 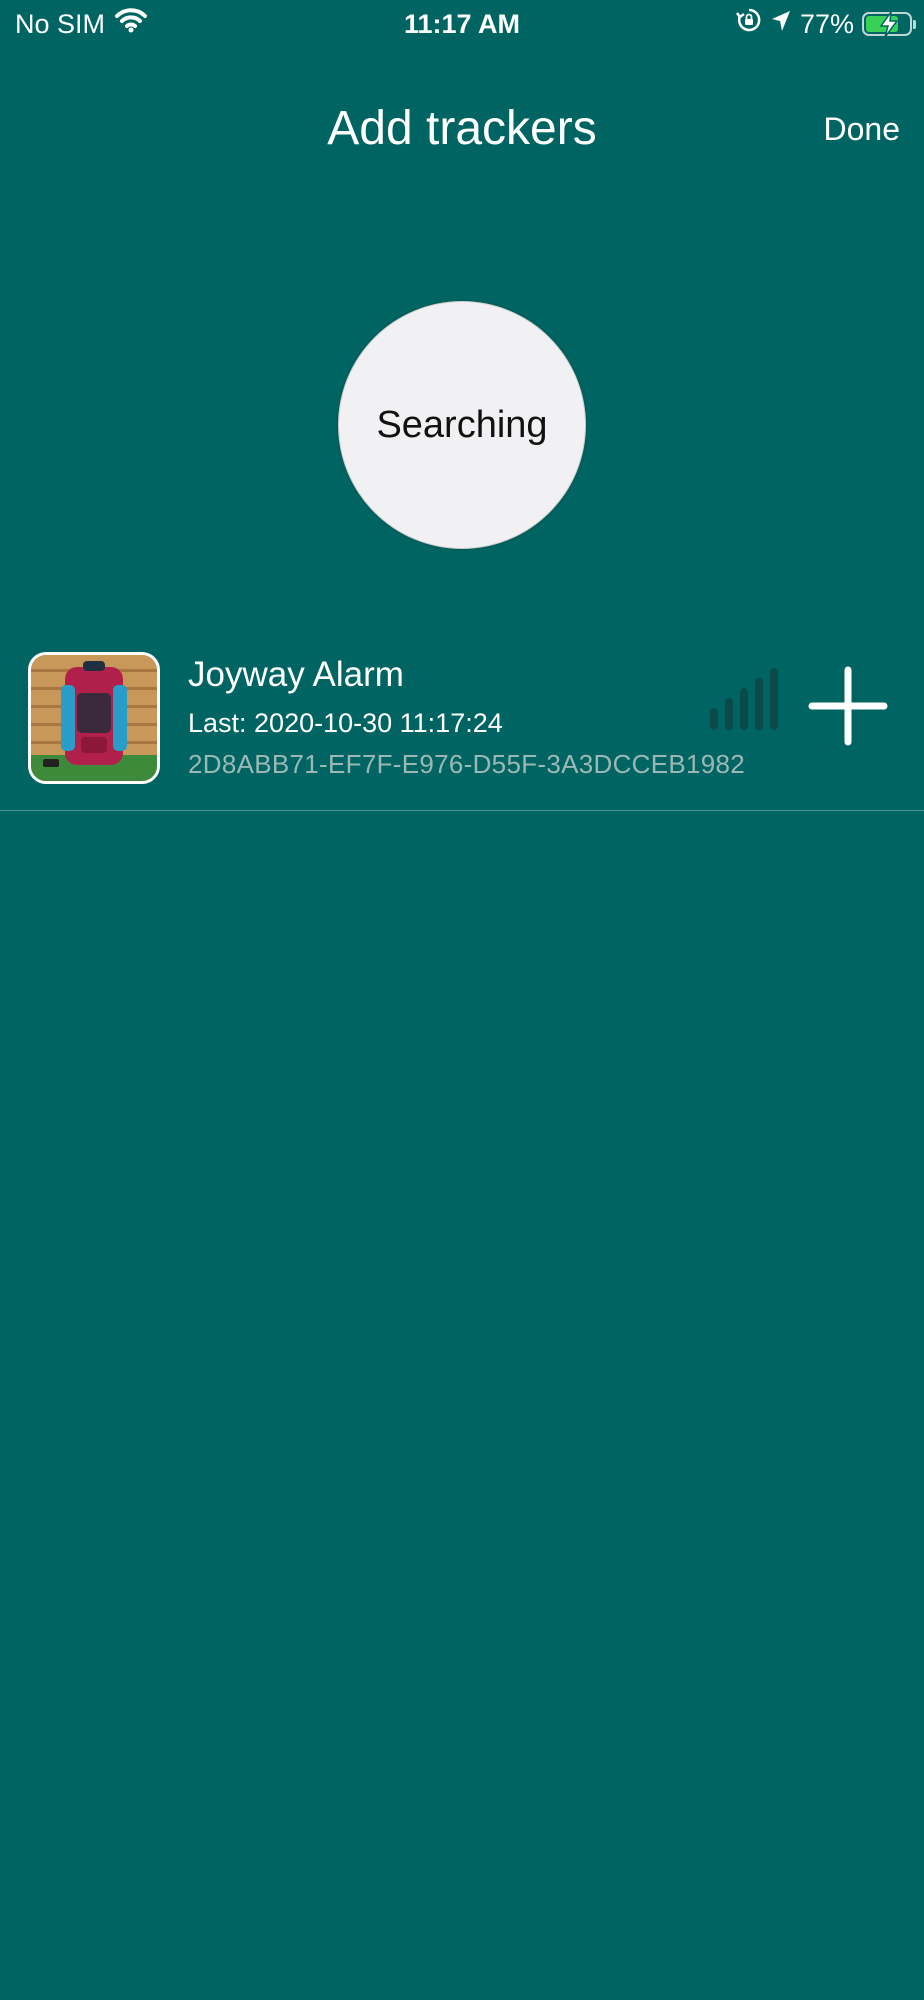 I want to click on plus-icon, so click(x=848, y=706).